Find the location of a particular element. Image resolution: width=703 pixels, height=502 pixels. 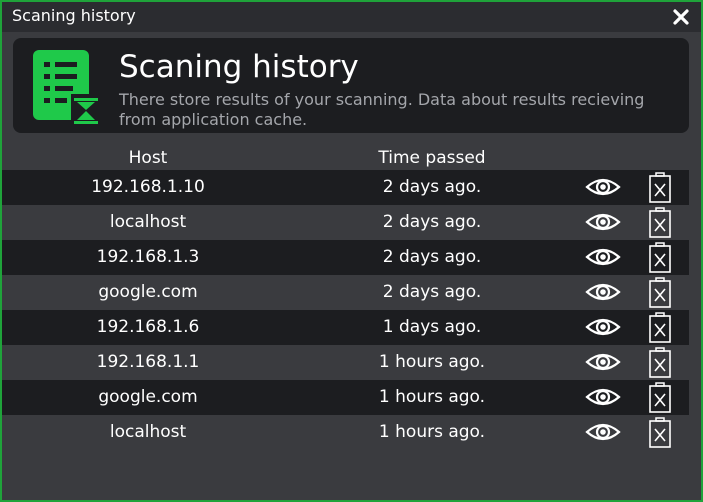

host-cell: 192.168.1.10 is located at coordinates (148, 187).